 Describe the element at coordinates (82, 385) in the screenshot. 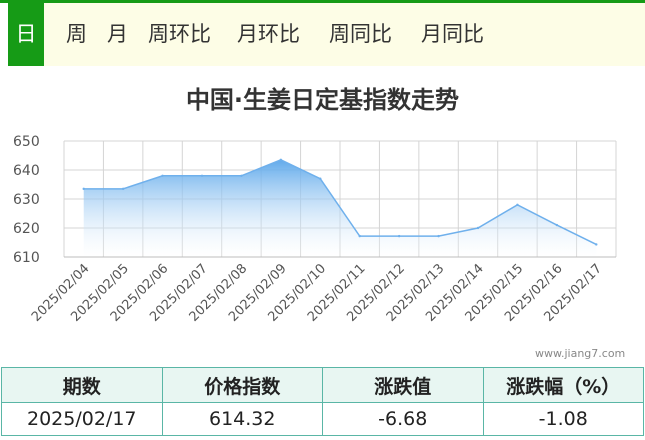

I see `header-period: 期数` at that location.